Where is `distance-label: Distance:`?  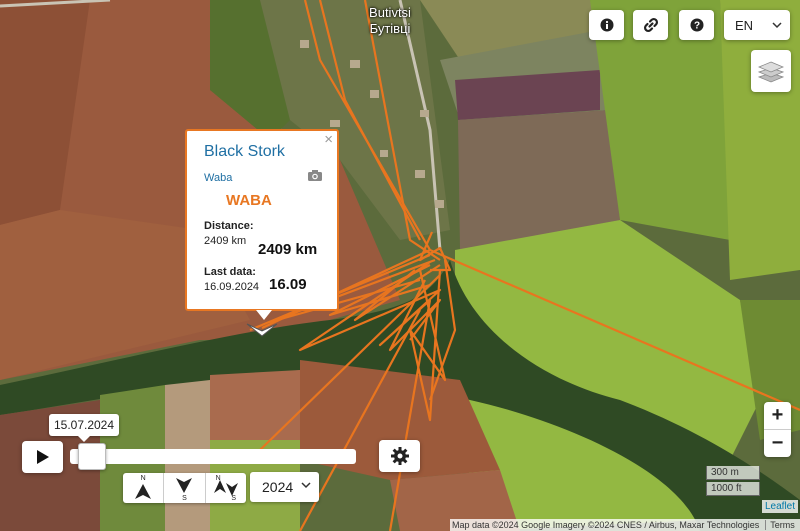 distance-label: Distance: is located at coordinates (229, 226).